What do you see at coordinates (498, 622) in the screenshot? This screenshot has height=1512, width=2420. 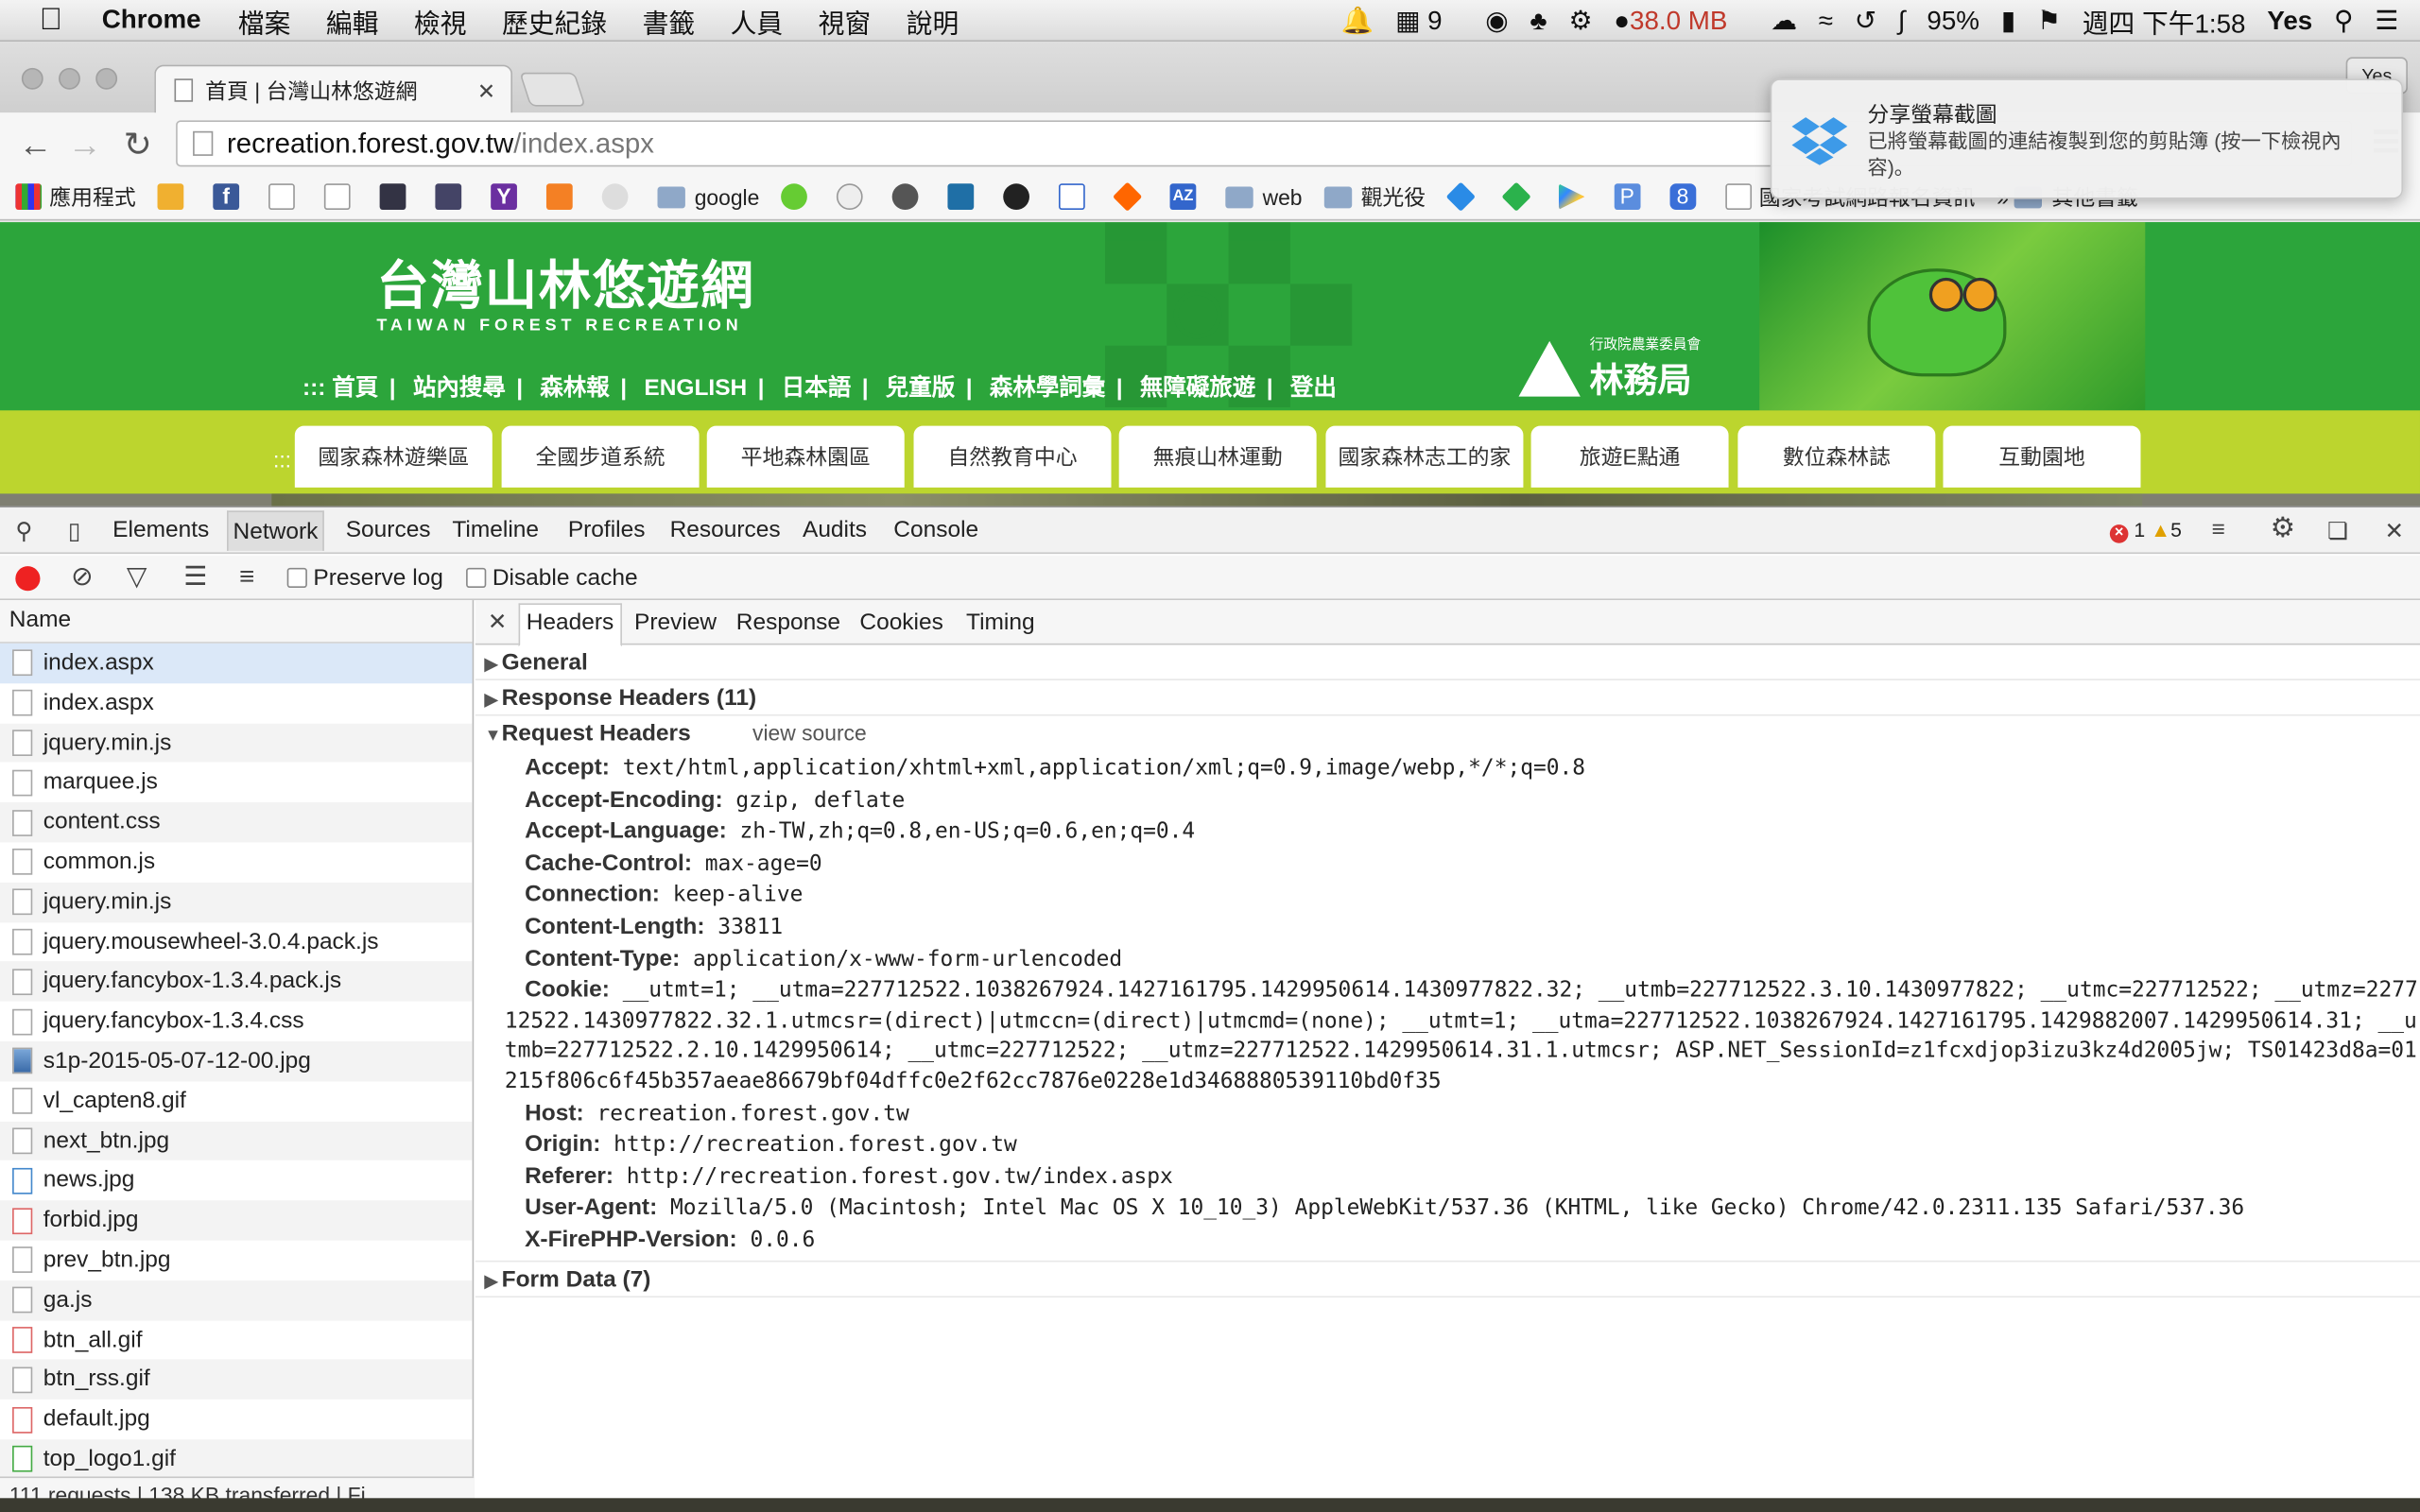 I see `close-detail-icon: ✕` at bounding box center [498, 622].